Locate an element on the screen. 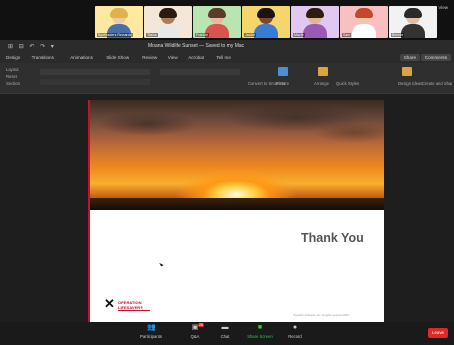 The width and height of the screenshot is (454, 345). crossbuck-icon: ✕ is located at coordinates (109, 303).